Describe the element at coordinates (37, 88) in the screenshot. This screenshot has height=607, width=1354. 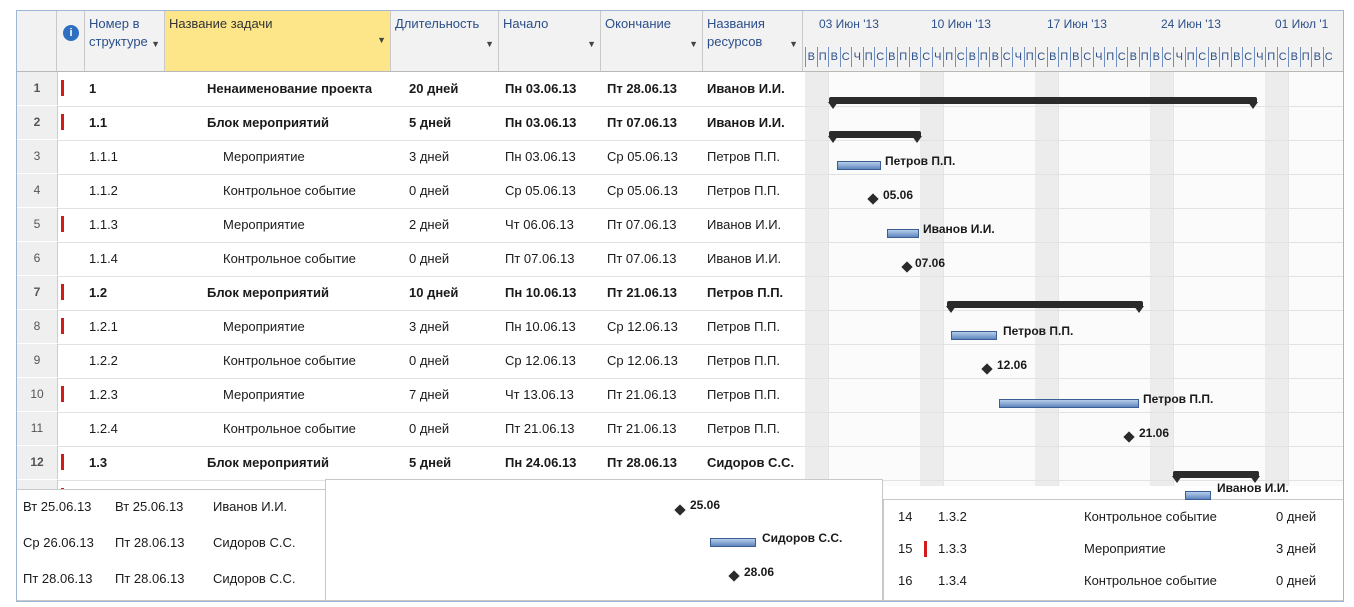
I see `row-number: 1` at that location.